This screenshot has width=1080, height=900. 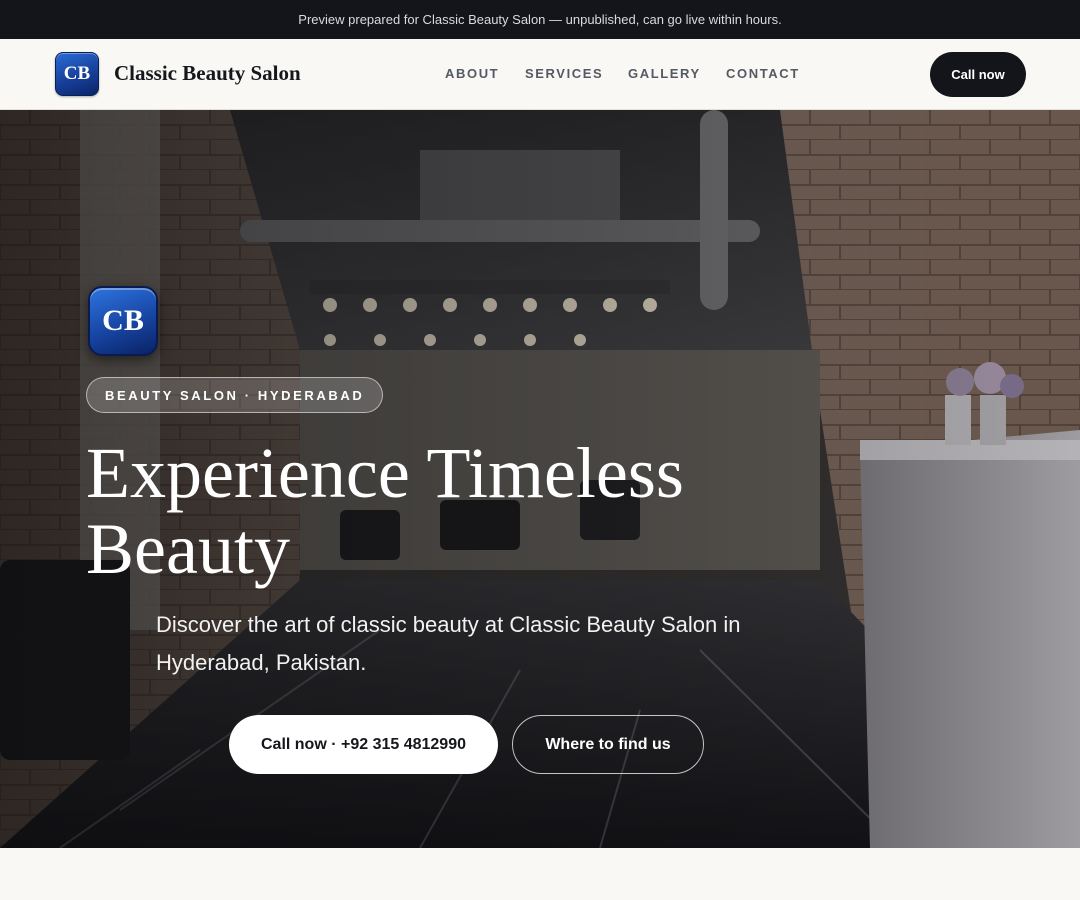 I want to click on nav-link-contact: CONTACT, so click(x=763, y=73).